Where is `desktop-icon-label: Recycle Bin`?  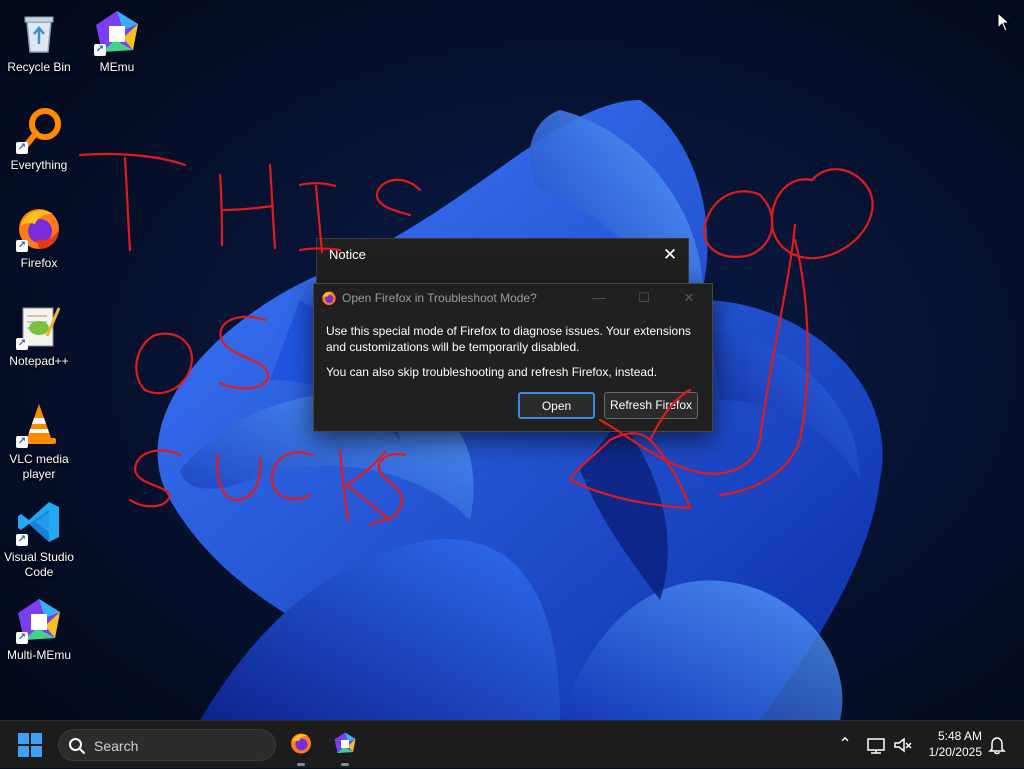
desktop-icon-label: Recycle Bin is located at coordinates (39, 67).